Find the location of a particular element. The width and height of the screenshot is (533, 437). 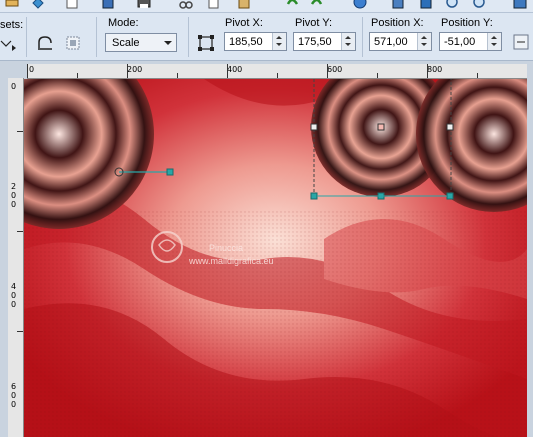

scale-lock-icon is located at coordinates (521, 43).